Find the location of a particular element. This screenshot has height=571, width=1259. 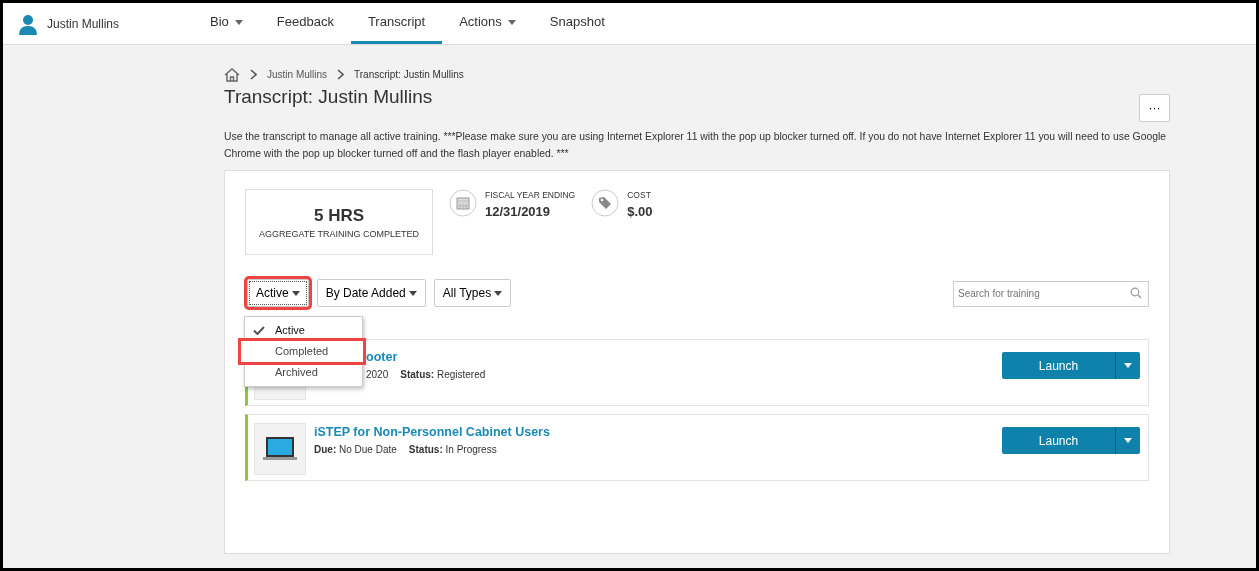

page-title: Transcript: Justin Mullins is located at coordinates (328, 97).